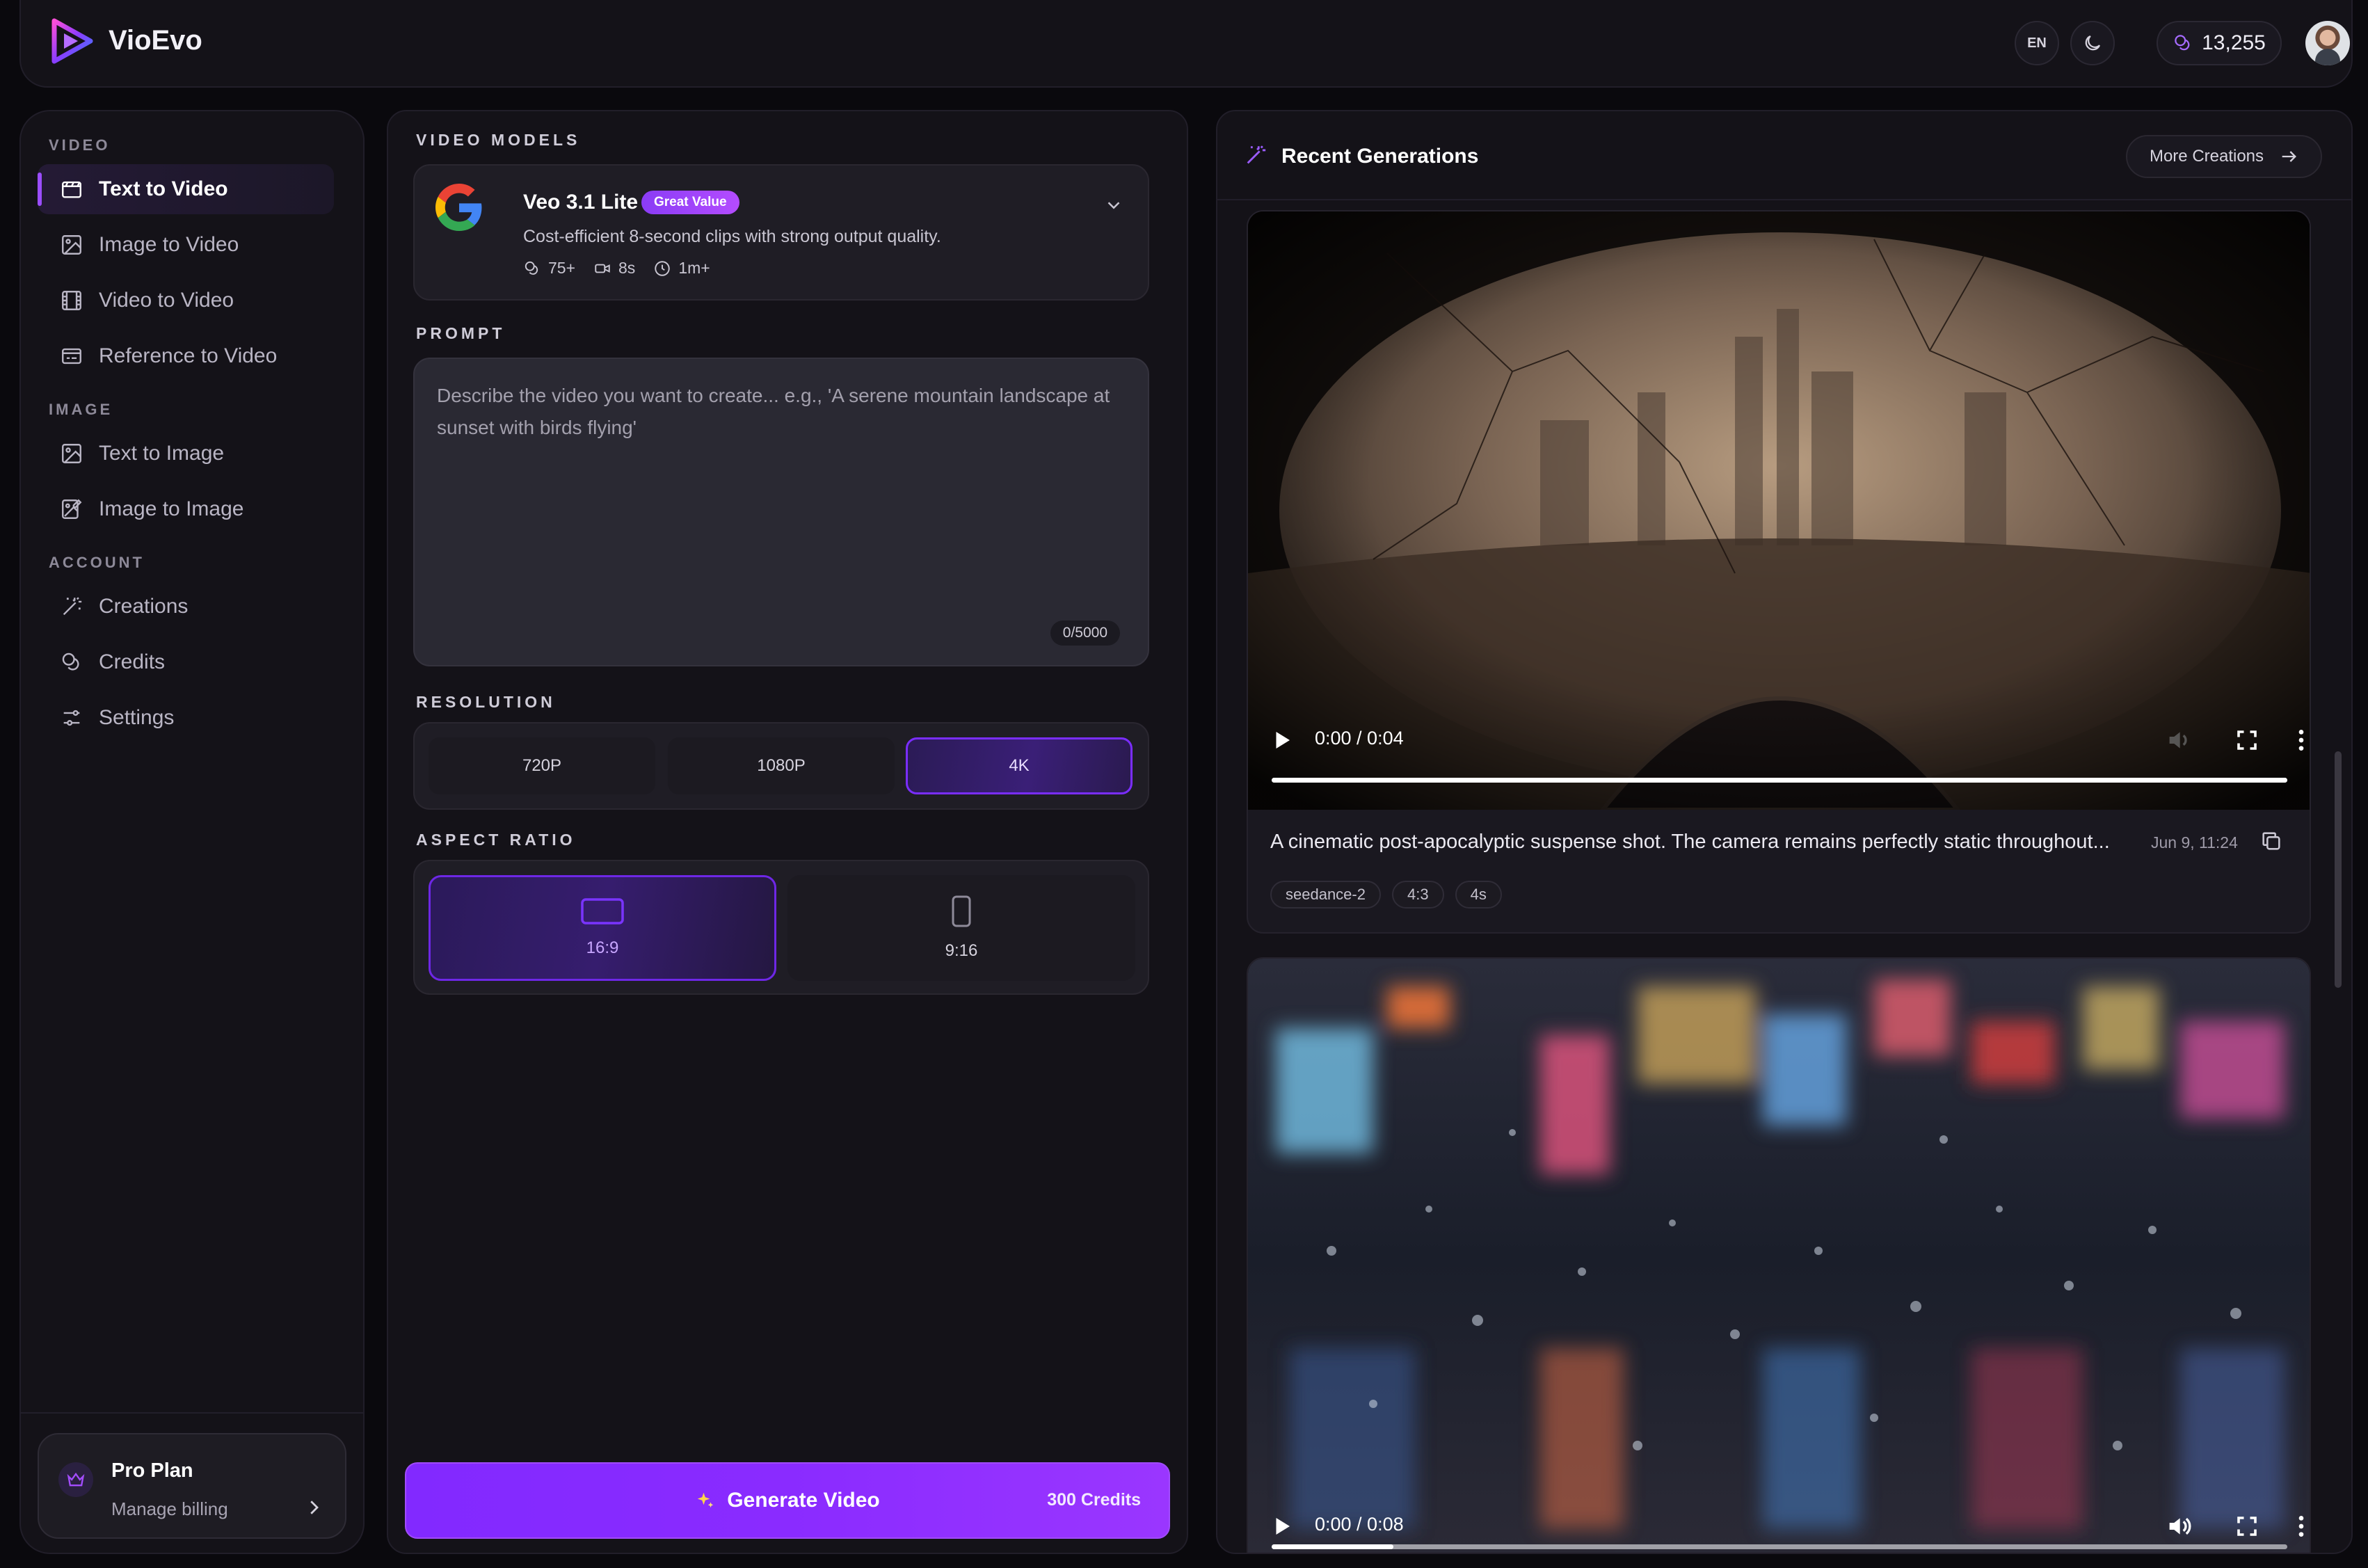  I want to click on model-meta-duration: 8s, so click(614, 268).